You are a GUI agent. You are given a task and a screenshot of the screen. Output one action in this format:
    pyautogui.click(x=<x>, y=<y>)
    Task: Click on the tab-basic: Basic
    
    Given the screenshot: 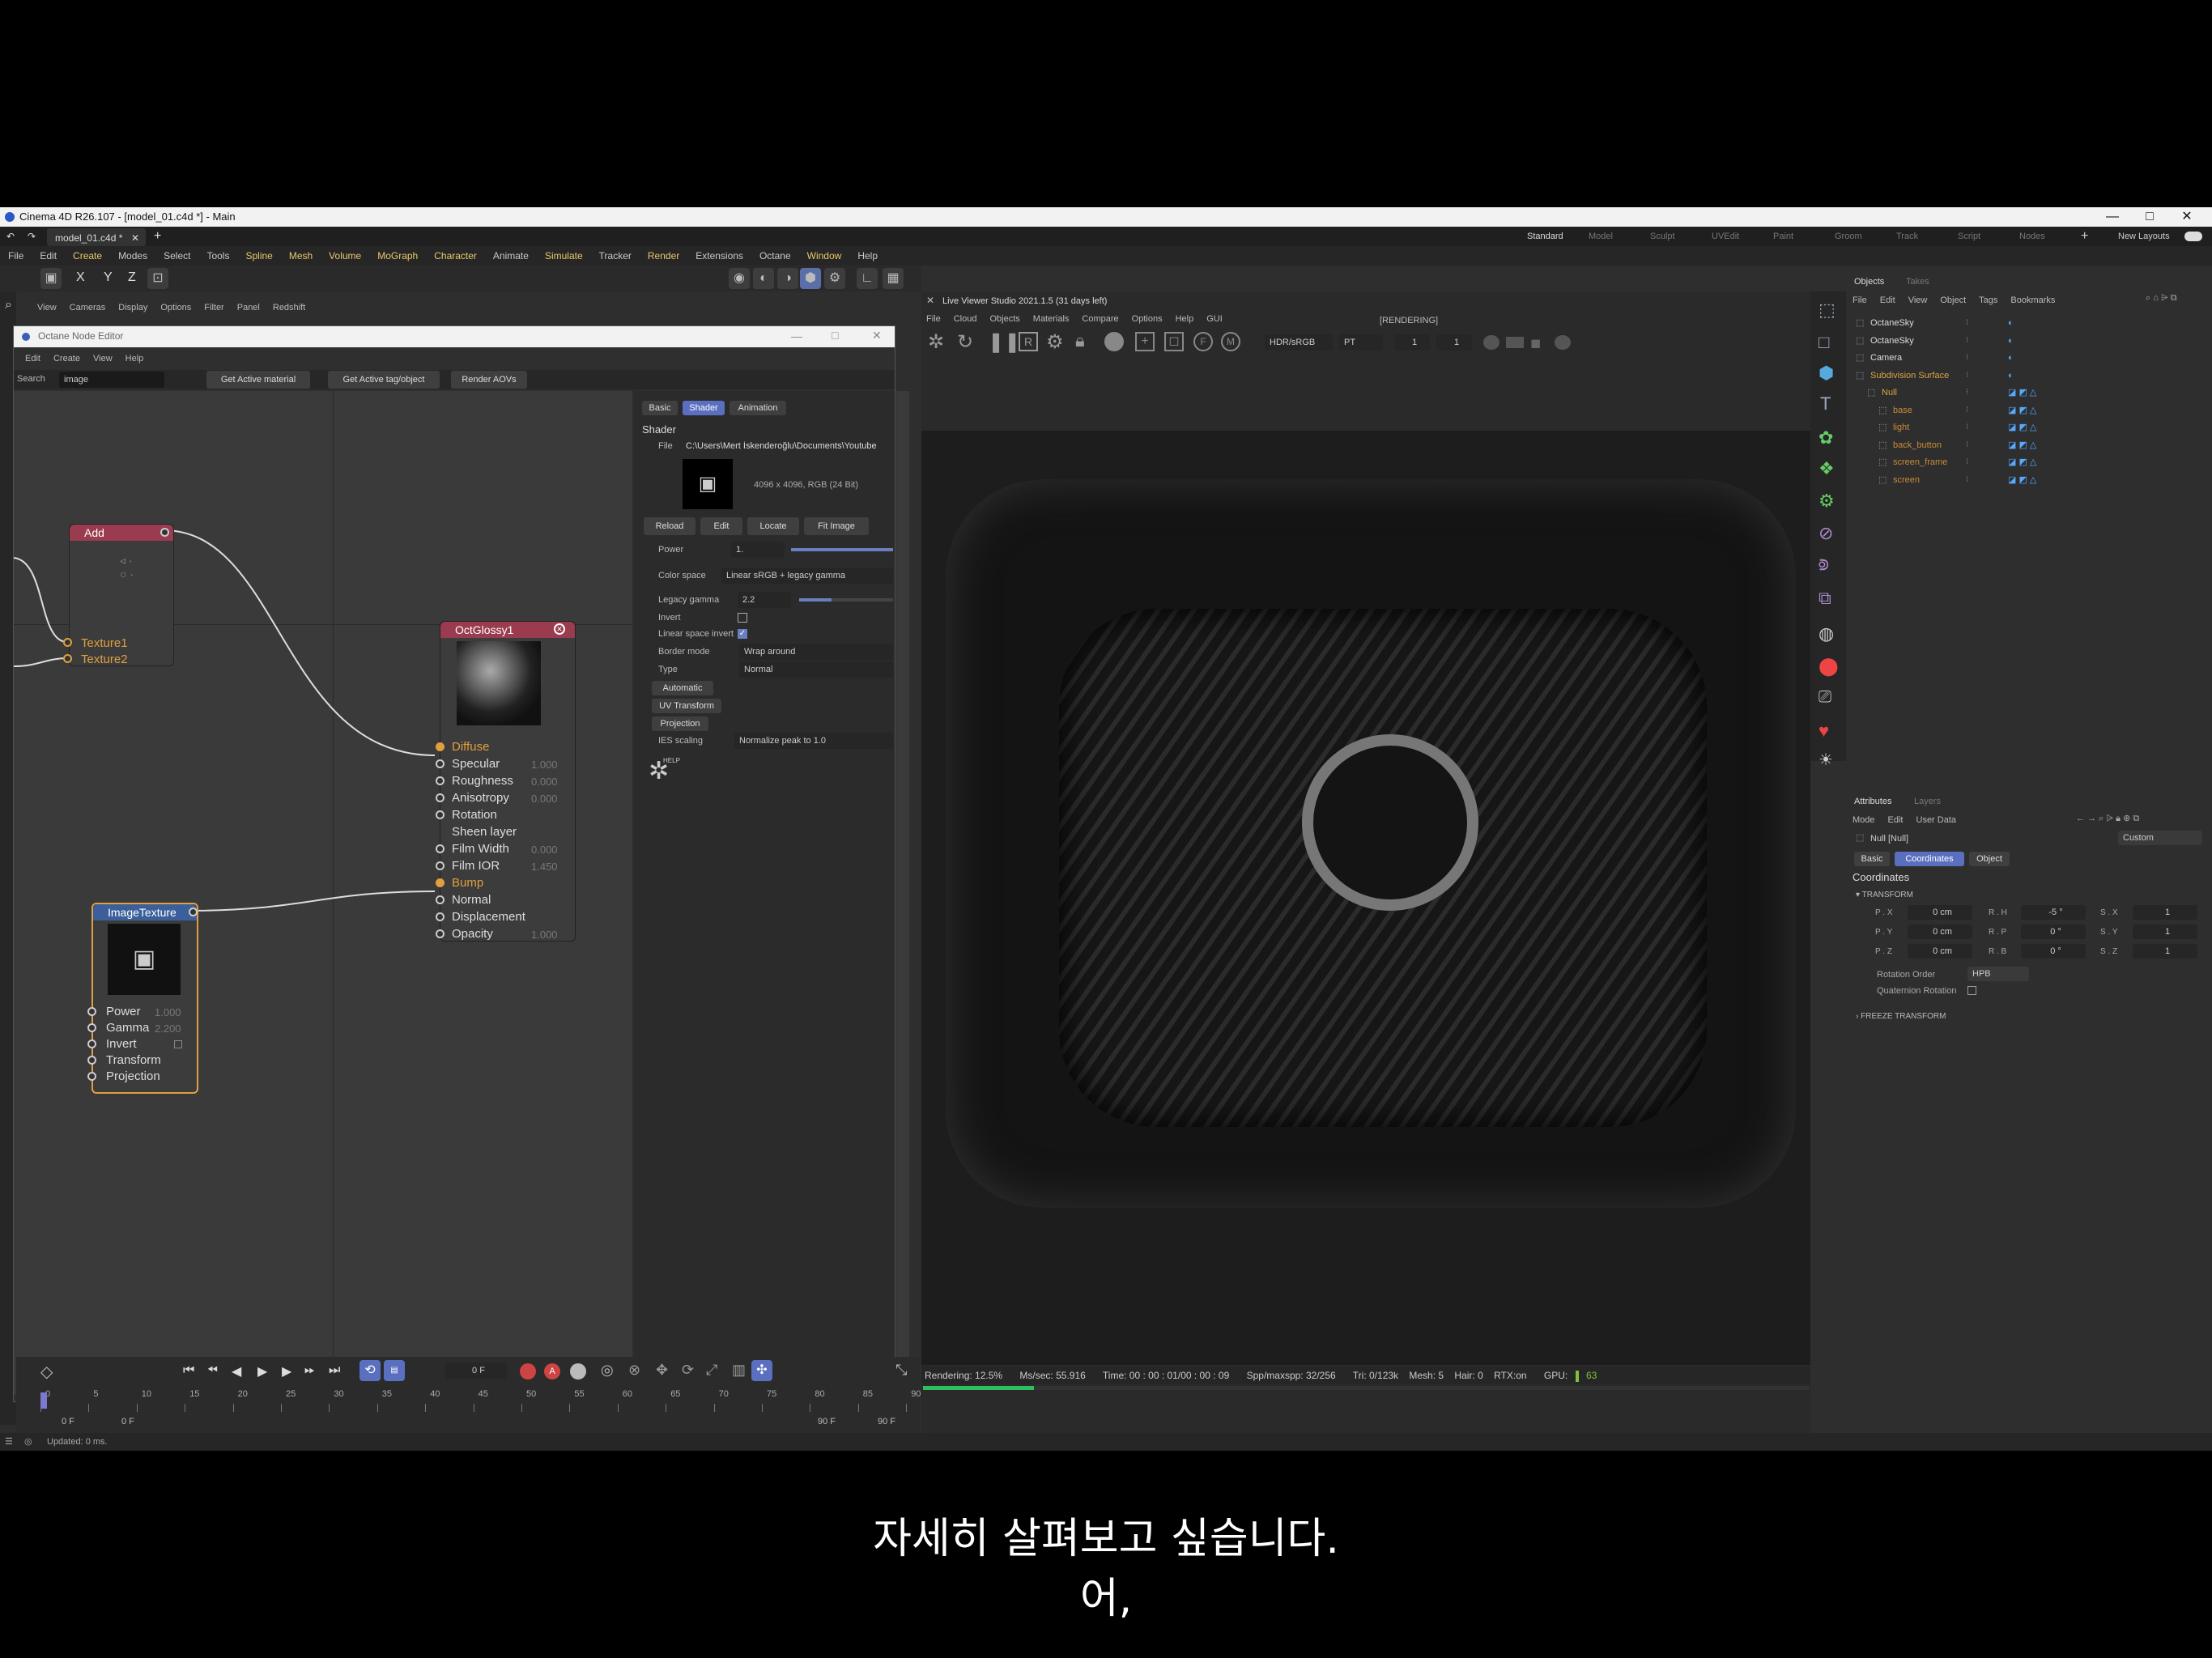 What is the action you would take?
    pyautogui.click(x=660, y=408)
    